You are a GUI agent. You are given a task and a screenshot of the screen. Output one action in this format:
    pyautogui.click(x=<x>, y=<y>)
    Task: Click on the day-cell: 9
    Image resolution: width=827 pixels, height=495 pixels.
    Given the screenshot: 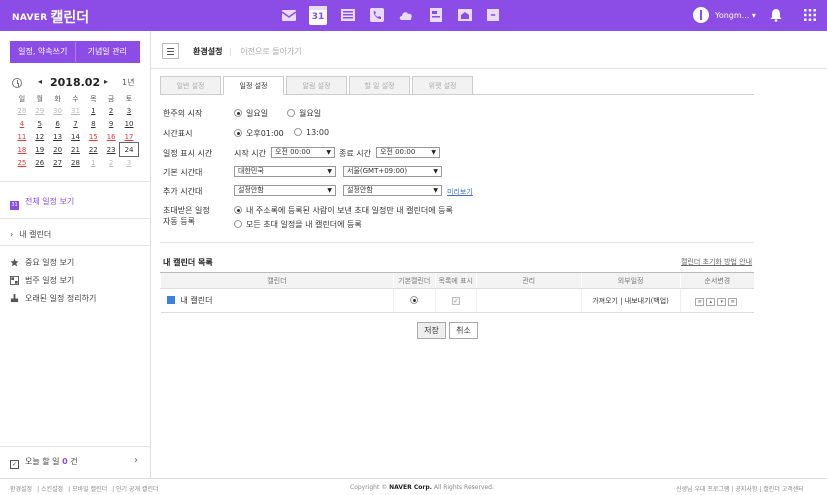 What is the action you would take?
    pyautogui.click(x=111, y=123)
    